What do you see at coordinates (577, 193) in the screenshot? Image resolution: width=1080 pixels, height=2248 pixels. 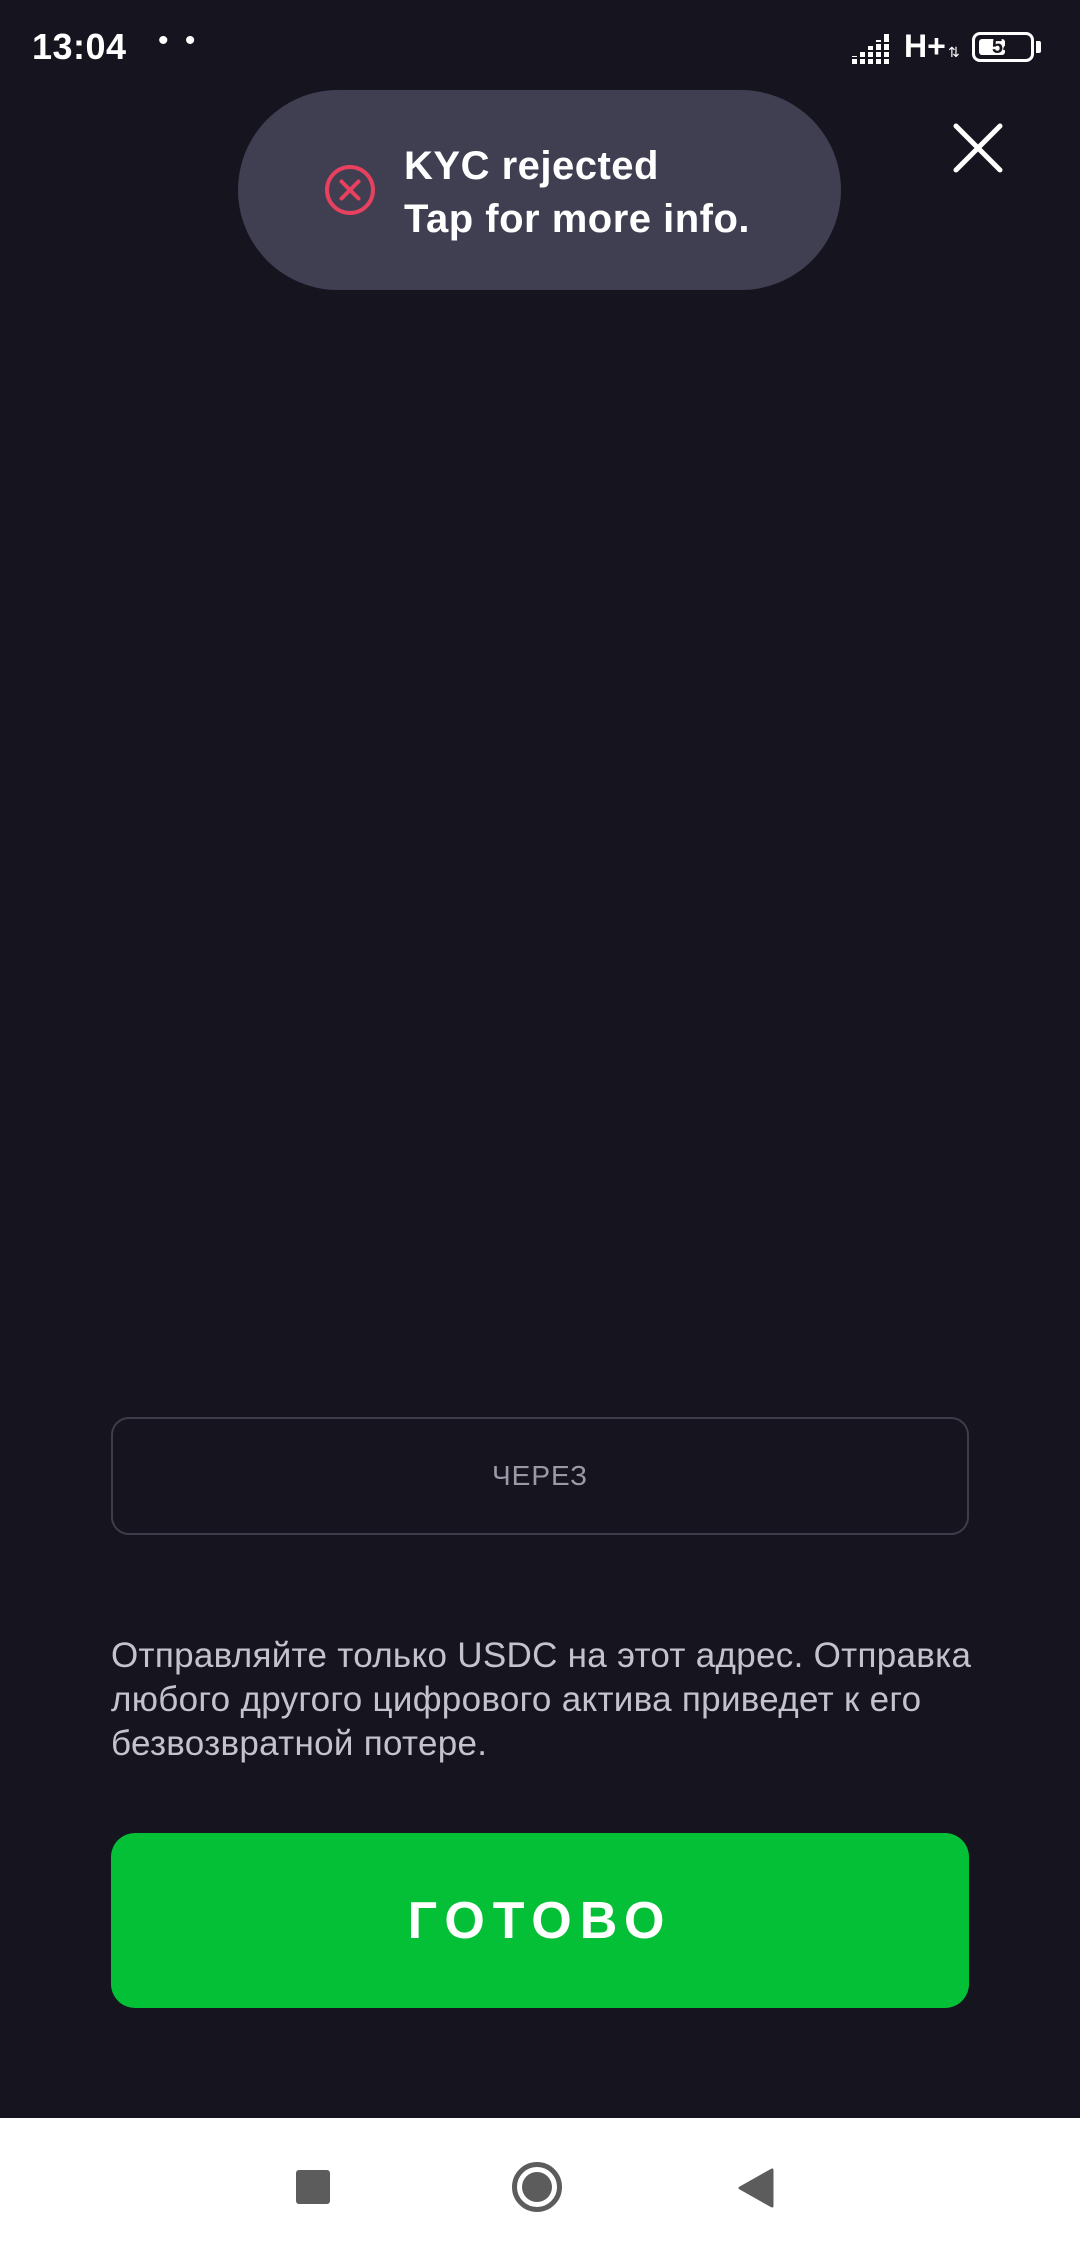 I see `toast-message: KYC rejected Tap for more info.` at bounding box center [577, 193].